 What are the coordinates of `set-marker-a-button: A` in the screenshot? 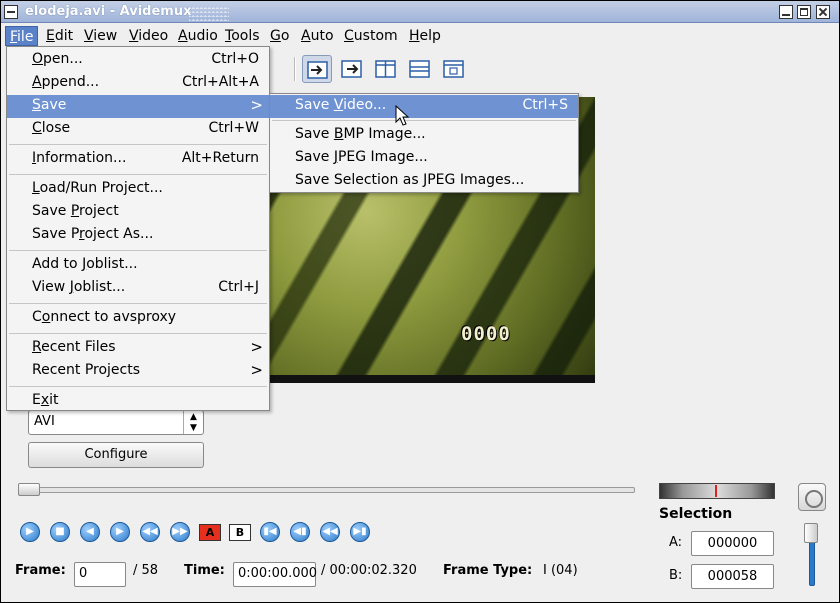 It's located at (210, 532).